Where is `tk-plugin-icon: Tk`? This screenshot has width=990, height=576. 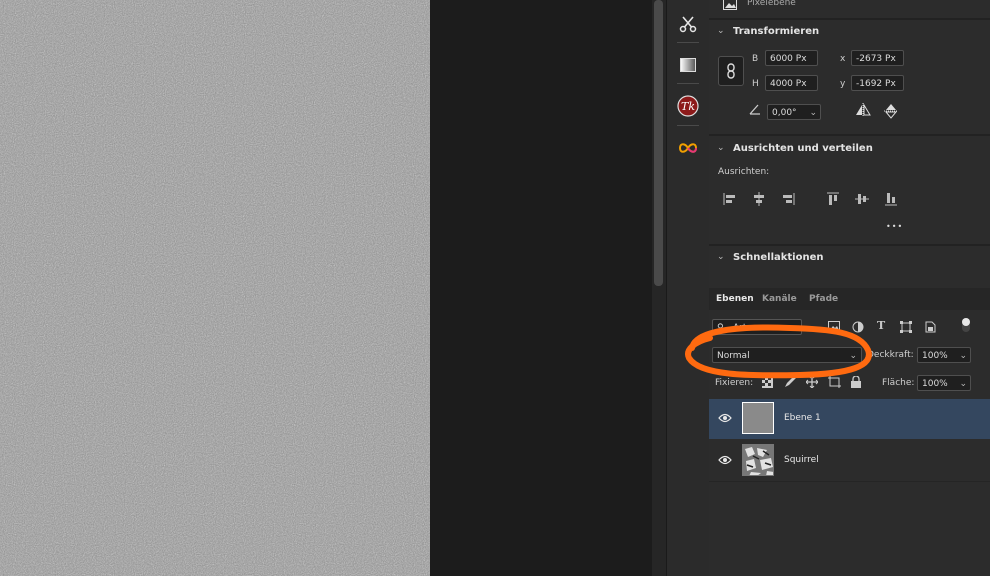
tk-plugin-icon: Tk is located at coordinates (688, 106).